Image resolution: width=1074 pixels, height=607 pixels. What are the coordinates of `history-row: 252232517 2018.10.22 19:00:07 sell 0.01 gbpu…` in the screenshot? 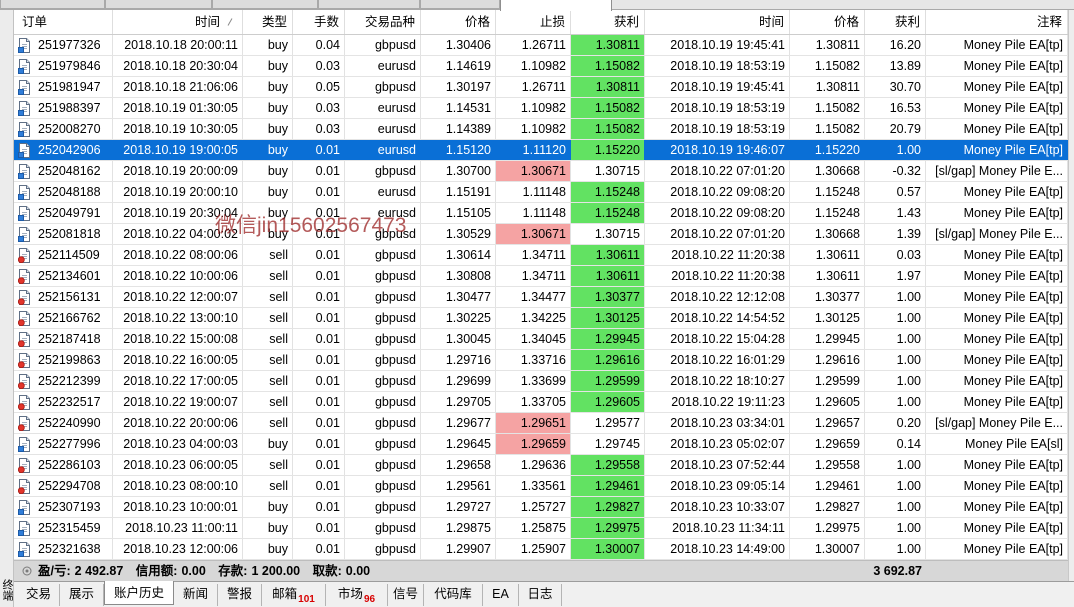 It's located at (541, 402).